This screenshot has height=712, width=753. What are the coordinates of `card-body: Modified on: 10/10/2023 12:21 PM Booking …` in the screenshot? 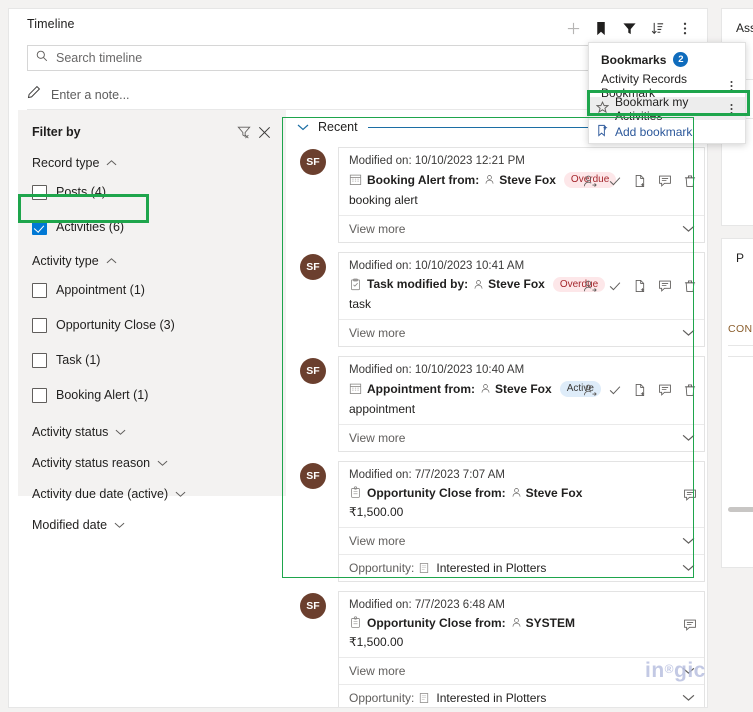 It's located at (521, 181).